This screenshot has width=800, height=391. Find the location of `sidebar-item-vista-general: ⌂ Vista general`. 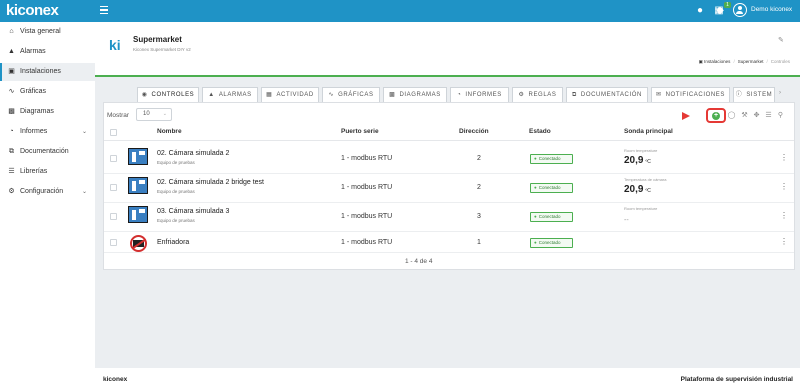

sidebar-item-vista-general: ⌂ Vista general is located at coordinates (47, 32).